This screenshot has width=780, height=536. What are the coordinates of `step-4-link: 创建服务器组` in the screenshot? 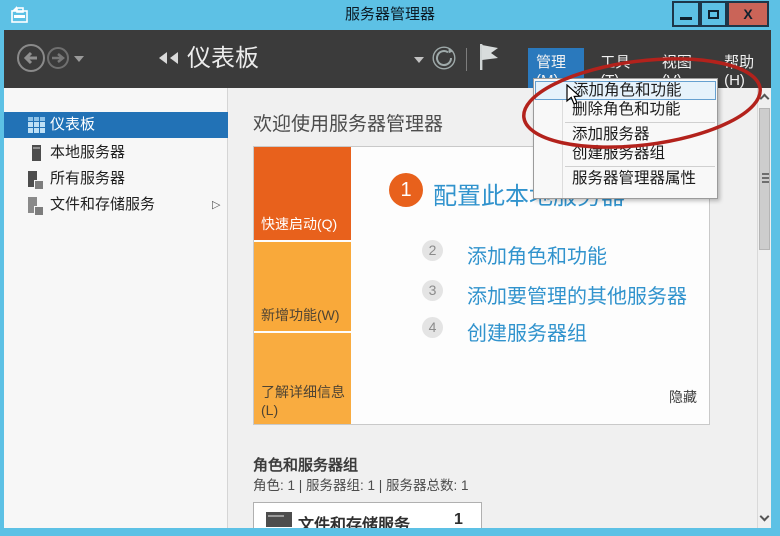 It's located at (527, 331).